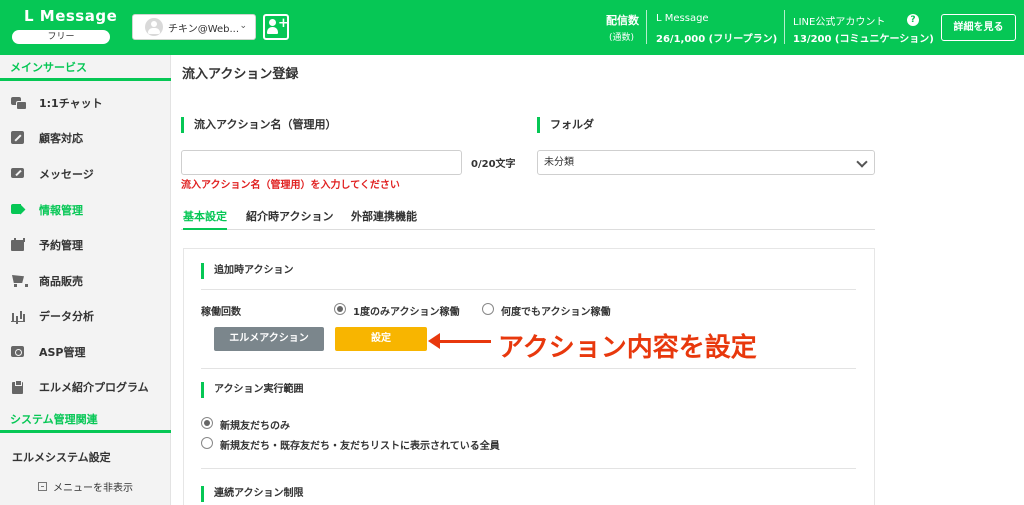 The width and height of the screenshot is (1024, 505). I want to click on plan-badge: フリー, so click(61, 37).